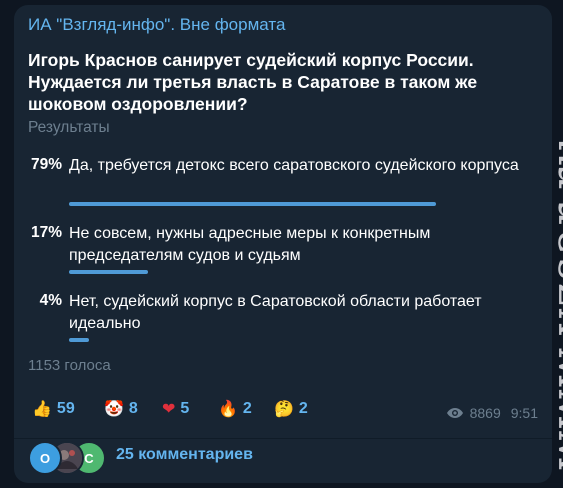  I want to click on reaction-count: 8, so click(133, 408).